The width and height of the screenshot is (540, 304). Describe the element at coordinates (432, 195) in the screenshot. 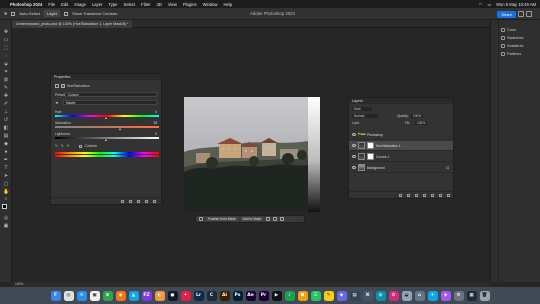

I see `new-group-icon` at that location.